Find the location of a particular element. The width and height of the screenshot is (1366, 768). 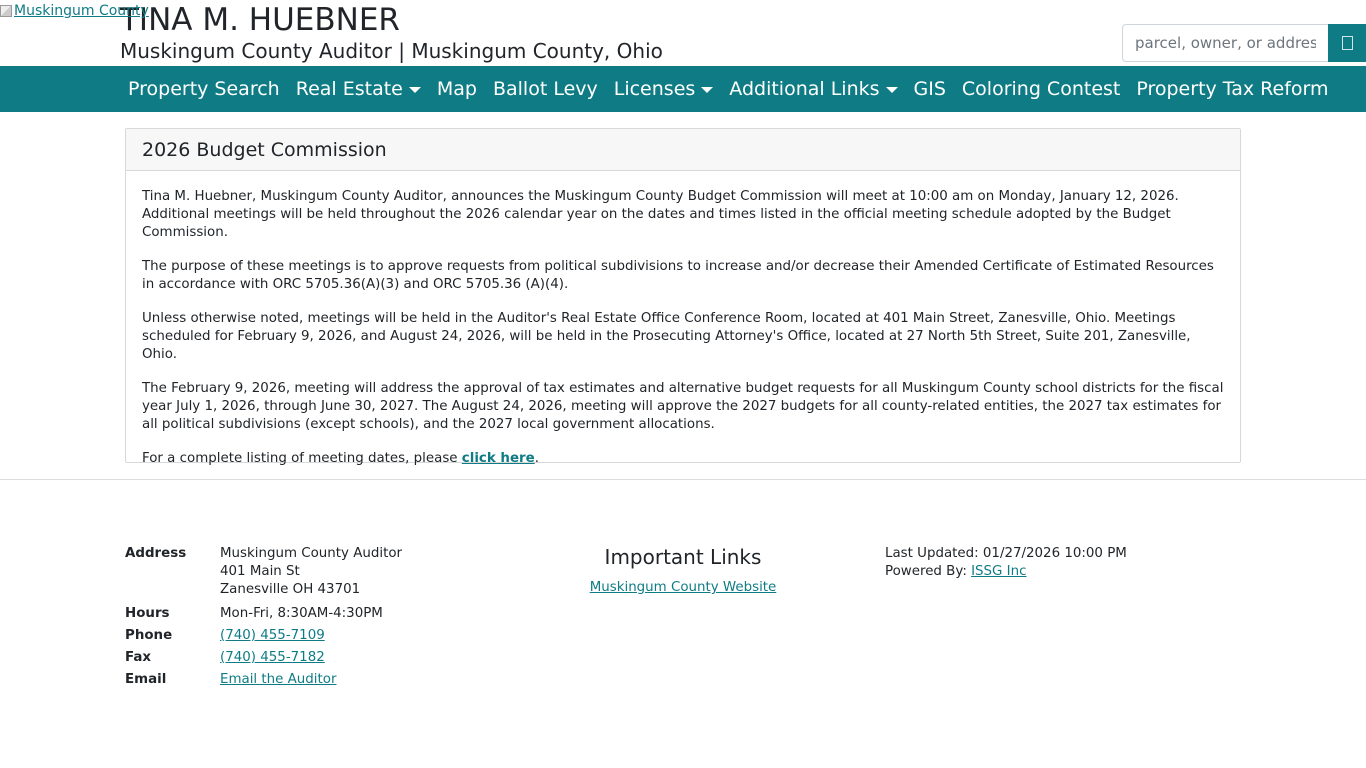

address-line: Zanesville OH 43701 is located at coordinates (290, 589).